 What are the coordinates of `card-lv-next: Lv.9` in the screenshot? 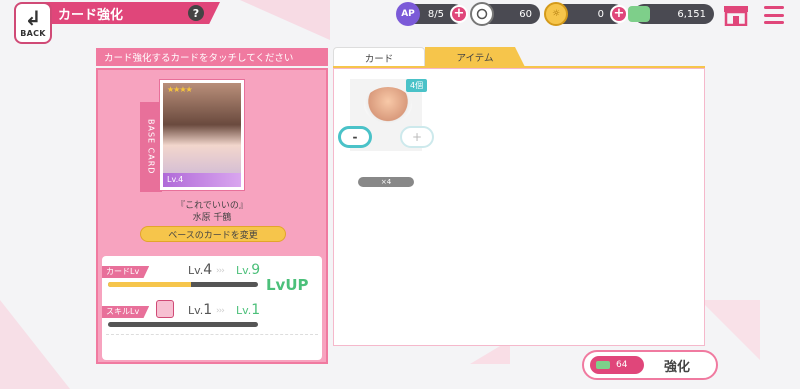 It's located at (248, 270).